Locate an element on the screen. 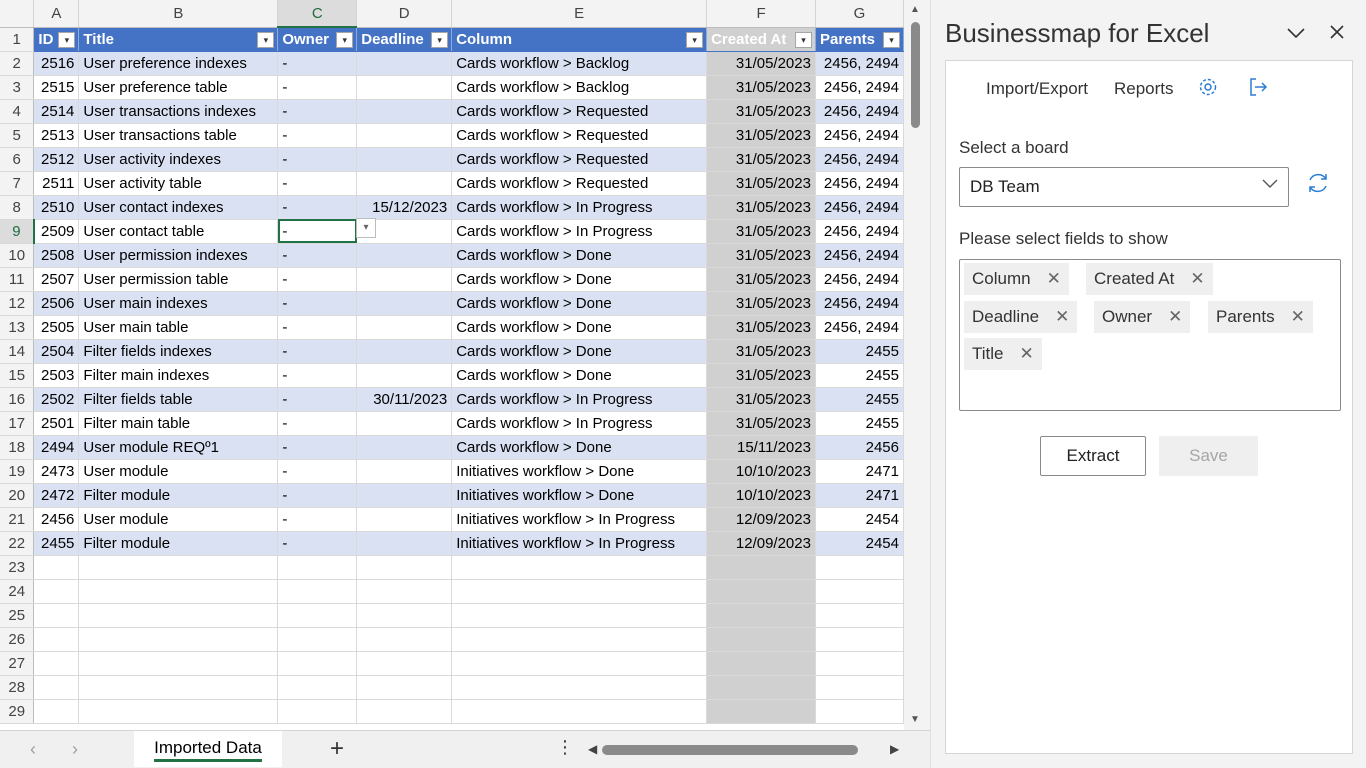 This screenshot has height=768, width=1366. table-cell: User permission table is located at coordinates (178, 279).